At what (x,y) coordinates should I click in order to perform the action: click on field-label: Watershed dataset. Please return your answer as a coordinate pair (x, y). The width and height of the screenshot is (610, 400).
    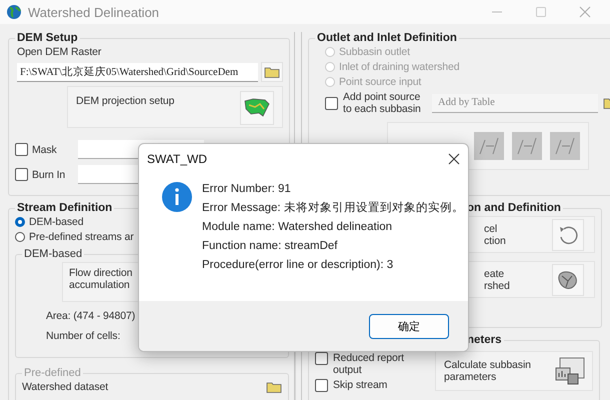
    Looking at the image, I should click on (66, 387).